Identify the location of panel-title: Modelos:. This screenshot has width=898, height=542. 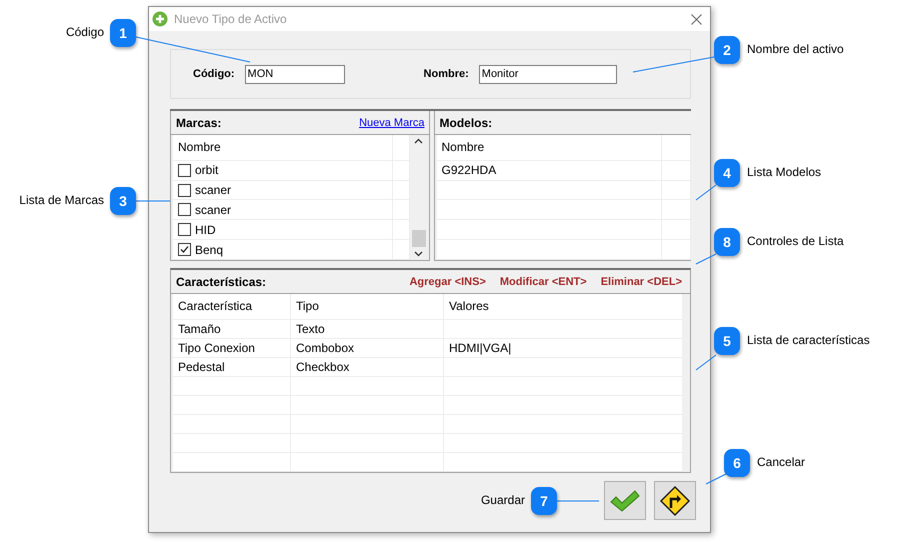
(467, 123).